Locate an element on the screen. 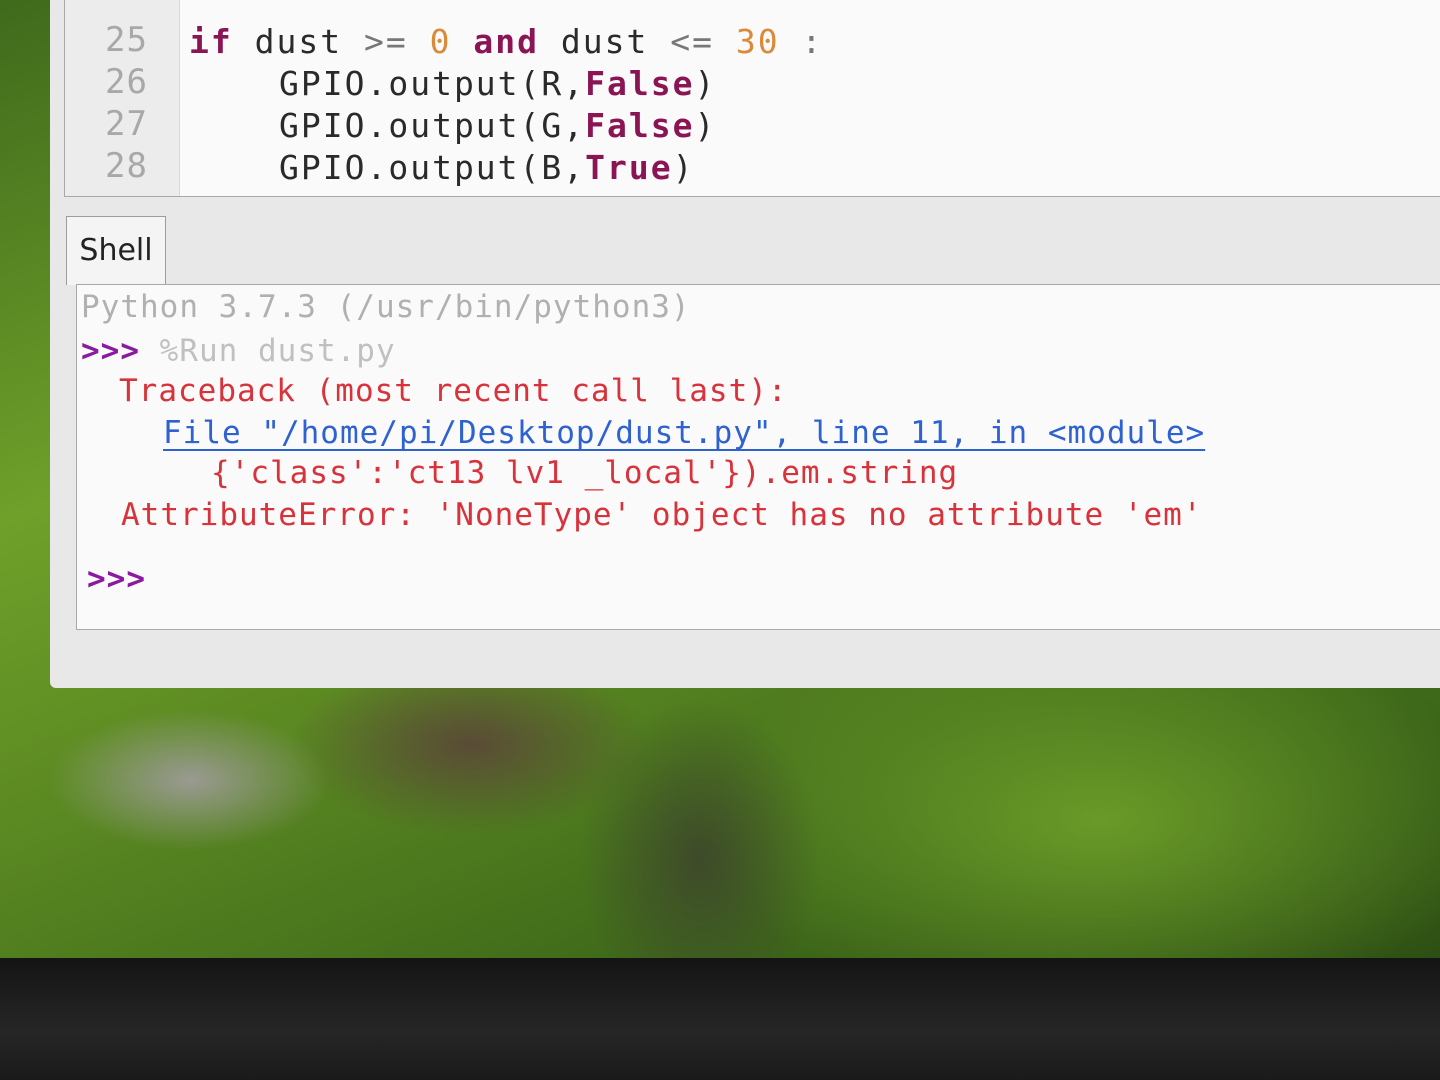 Image resolution: width=1440 pixels, height=1080 pixels. shell-command-line: >>> %Run dust.py is located at coordinates (238, 351).